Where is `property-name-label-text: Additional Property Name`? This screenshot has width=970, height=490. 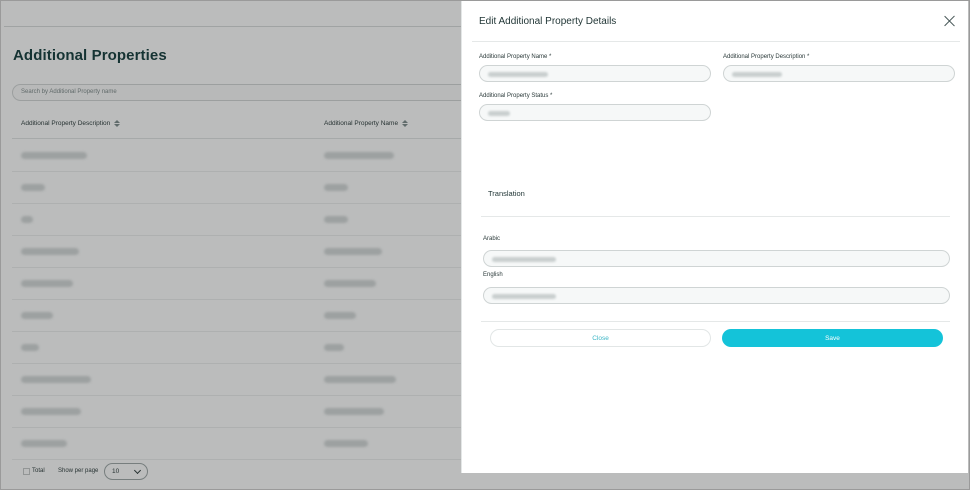
property-name-label-text: Additional Property Name is located at coordinates (513, 57).